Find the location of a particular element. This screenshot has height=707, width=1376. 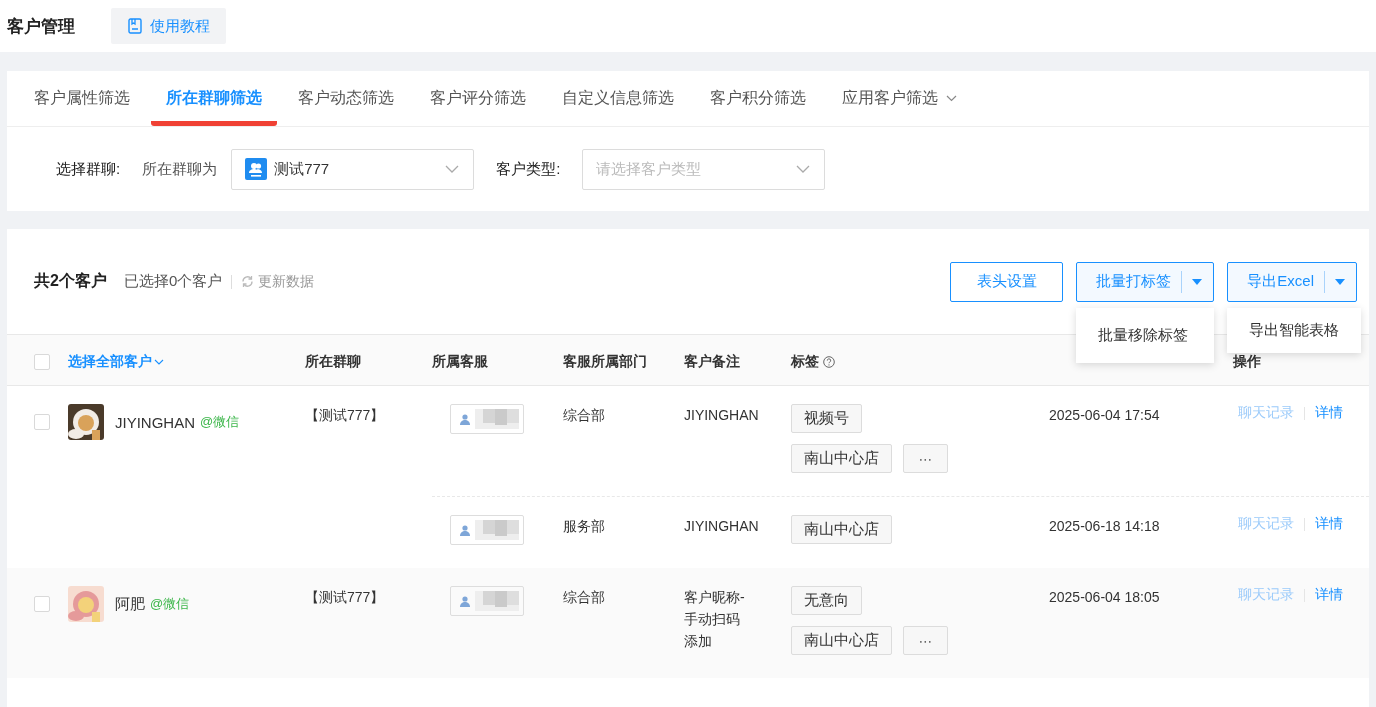

filter-condition: 所在群聊为 is located at coordinates (180, 169).